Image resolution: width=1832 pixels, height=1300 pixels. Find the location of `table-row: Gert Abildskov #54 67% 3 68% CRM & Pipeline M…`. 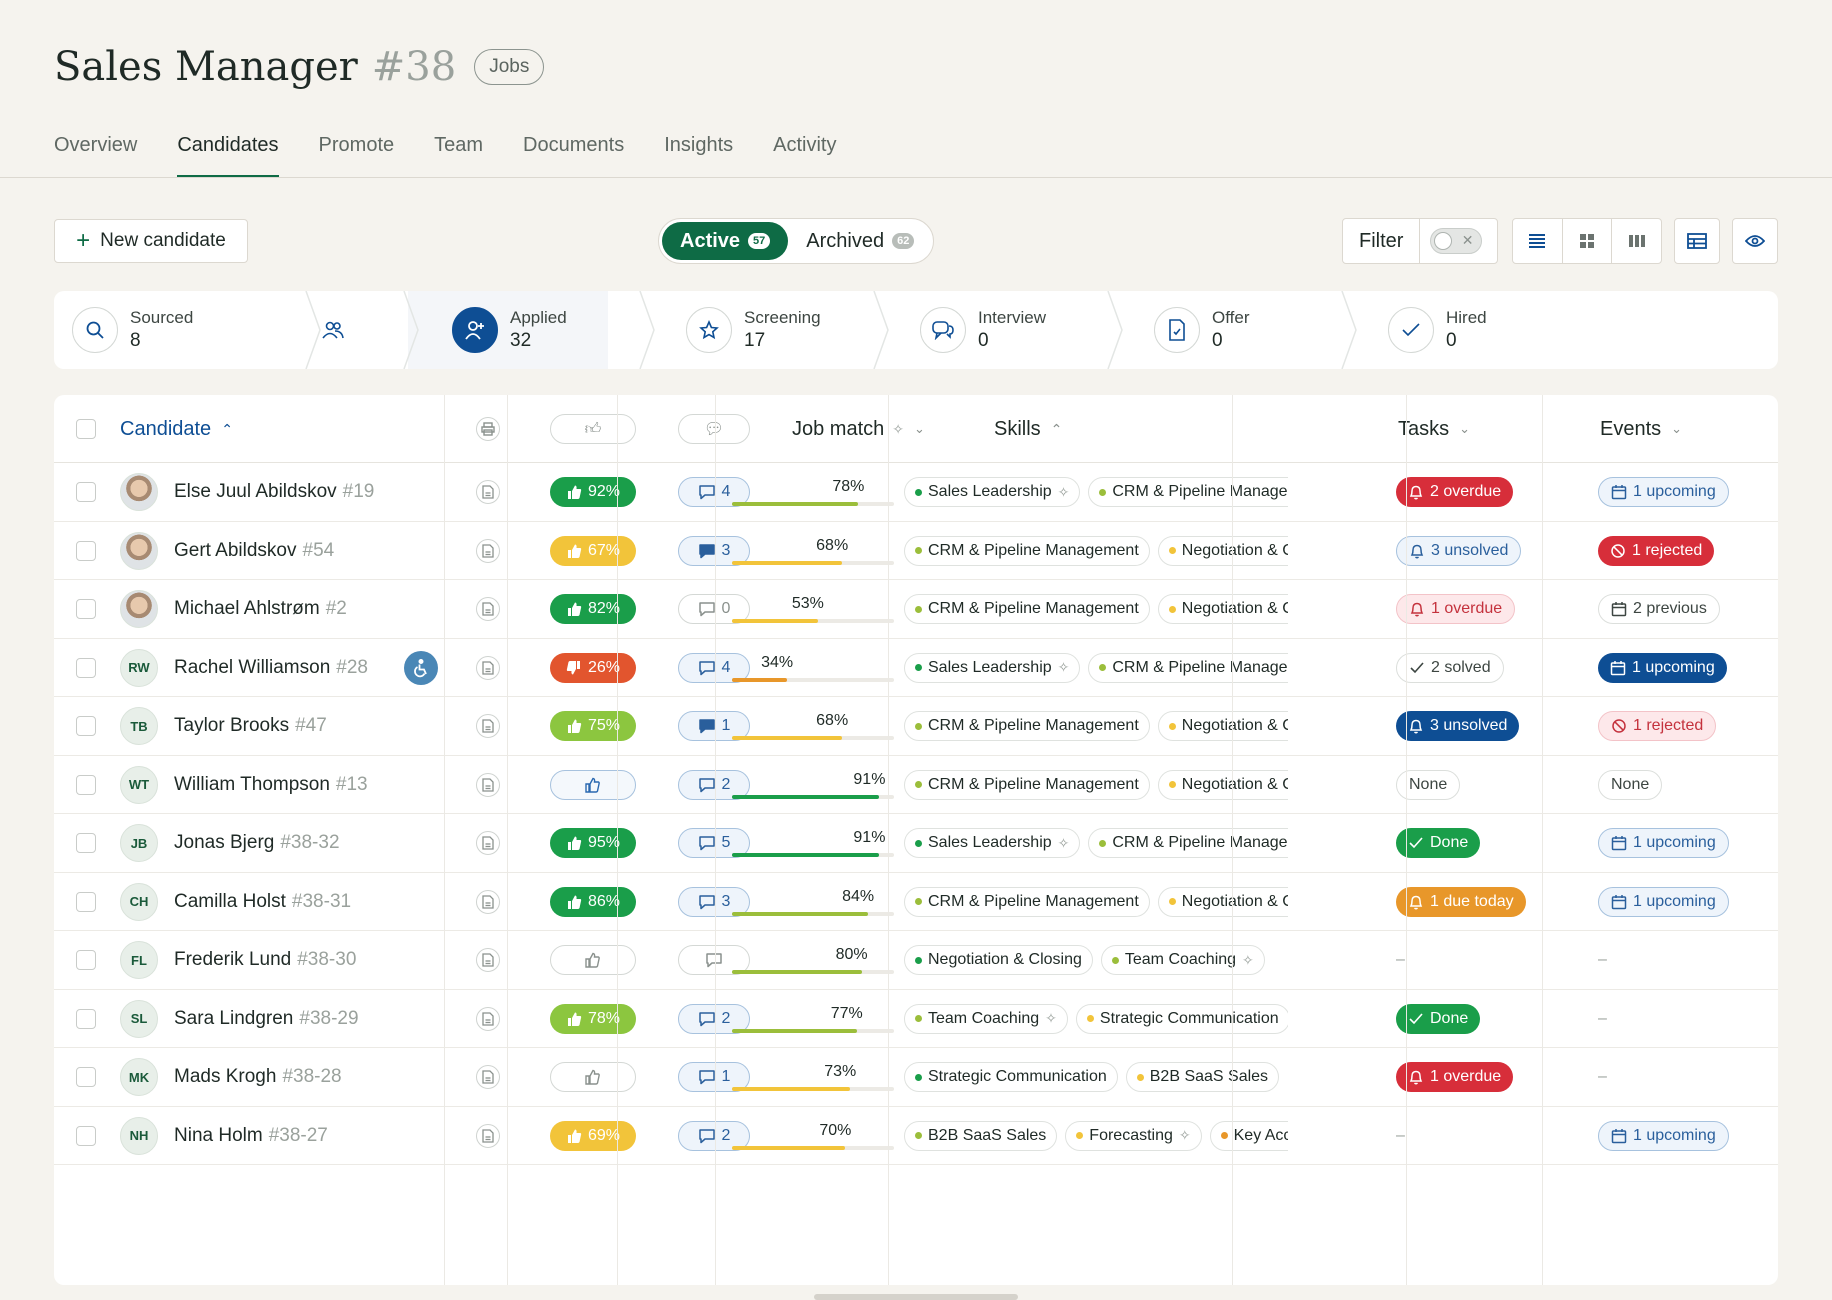

table-row: Gert Abildskov #54 67% 3 68% CRM & Pipeline M… is located at coordinates (916, 551).